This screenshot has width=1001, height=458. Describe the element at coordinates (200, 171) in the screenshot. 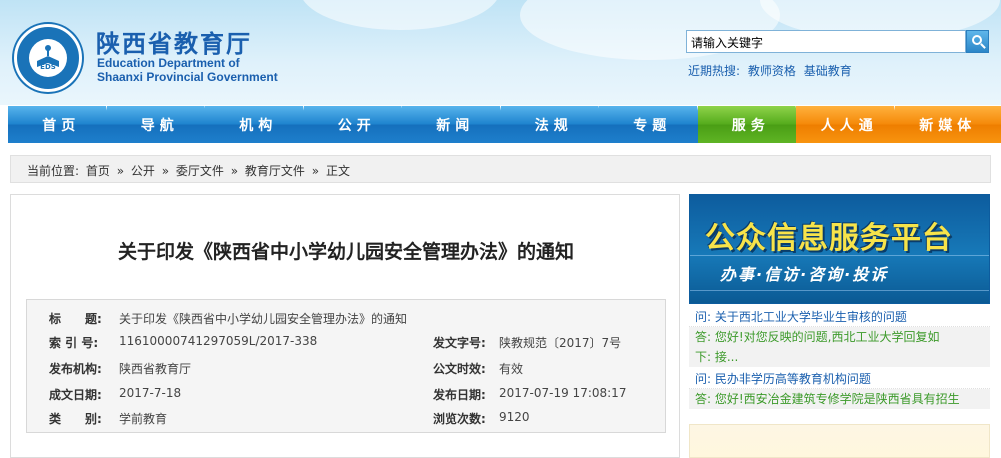

I see `breadcrumb-link-files: 委厅文件` at that location.